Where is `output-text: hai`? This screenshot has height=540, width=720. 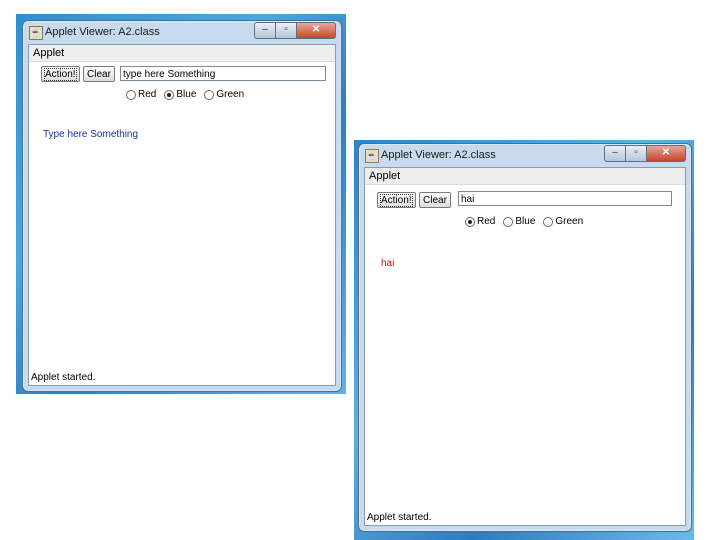
output-text: hai is located at coordinates (388, 263).